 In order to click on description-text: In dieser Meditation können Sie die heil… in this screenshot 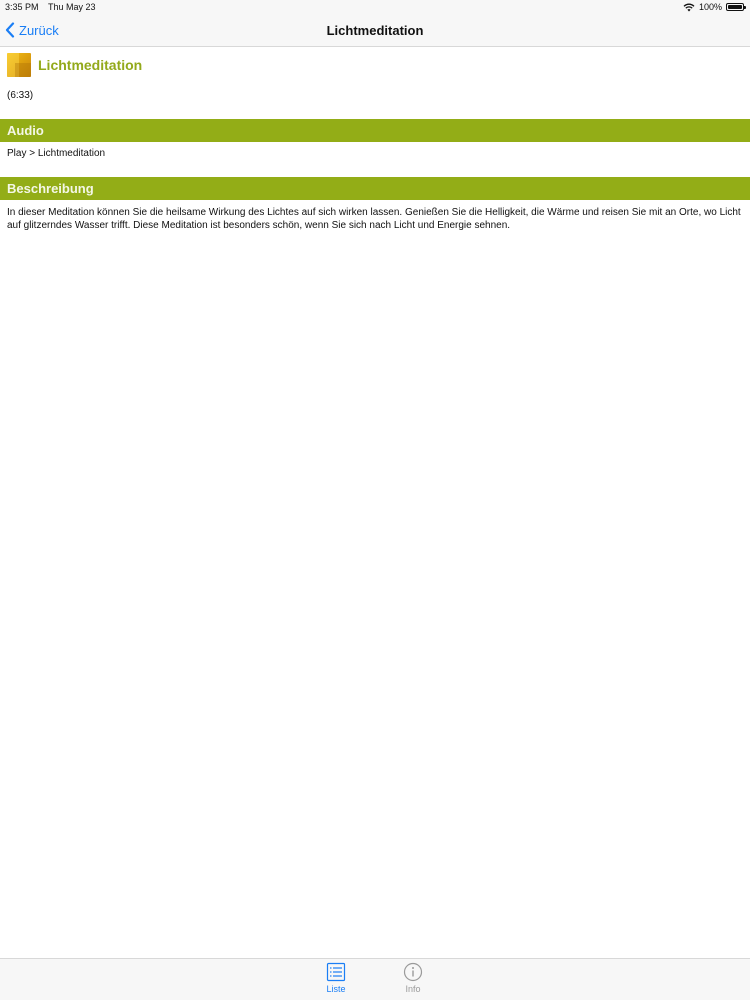, I will do `click(374, 219)`.